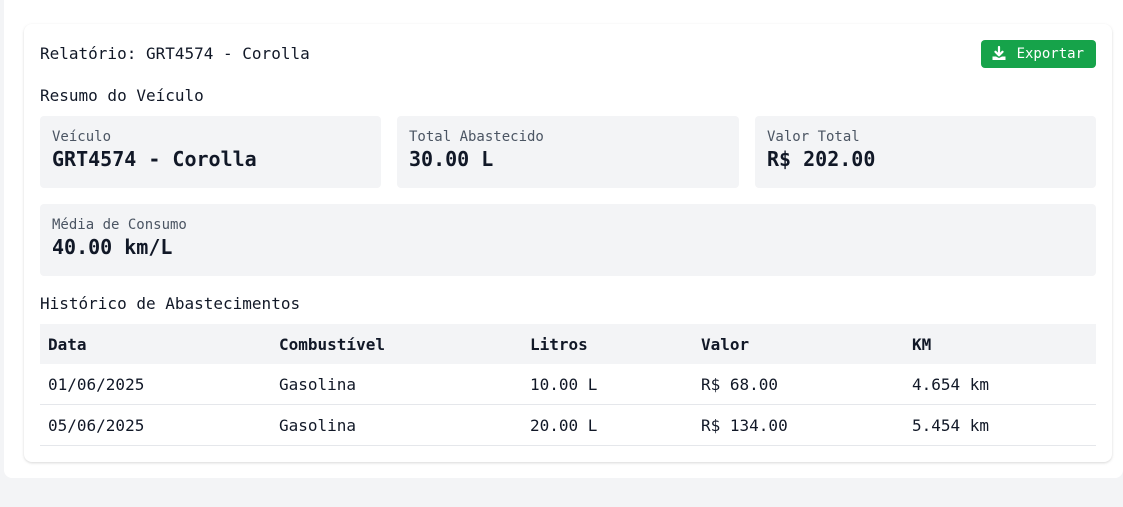 The height and width of the screenshot is (507, 1123). Describe the element at coordinates (1000, 344) in the screenshot. I see `column-header-km: KM` at that location.